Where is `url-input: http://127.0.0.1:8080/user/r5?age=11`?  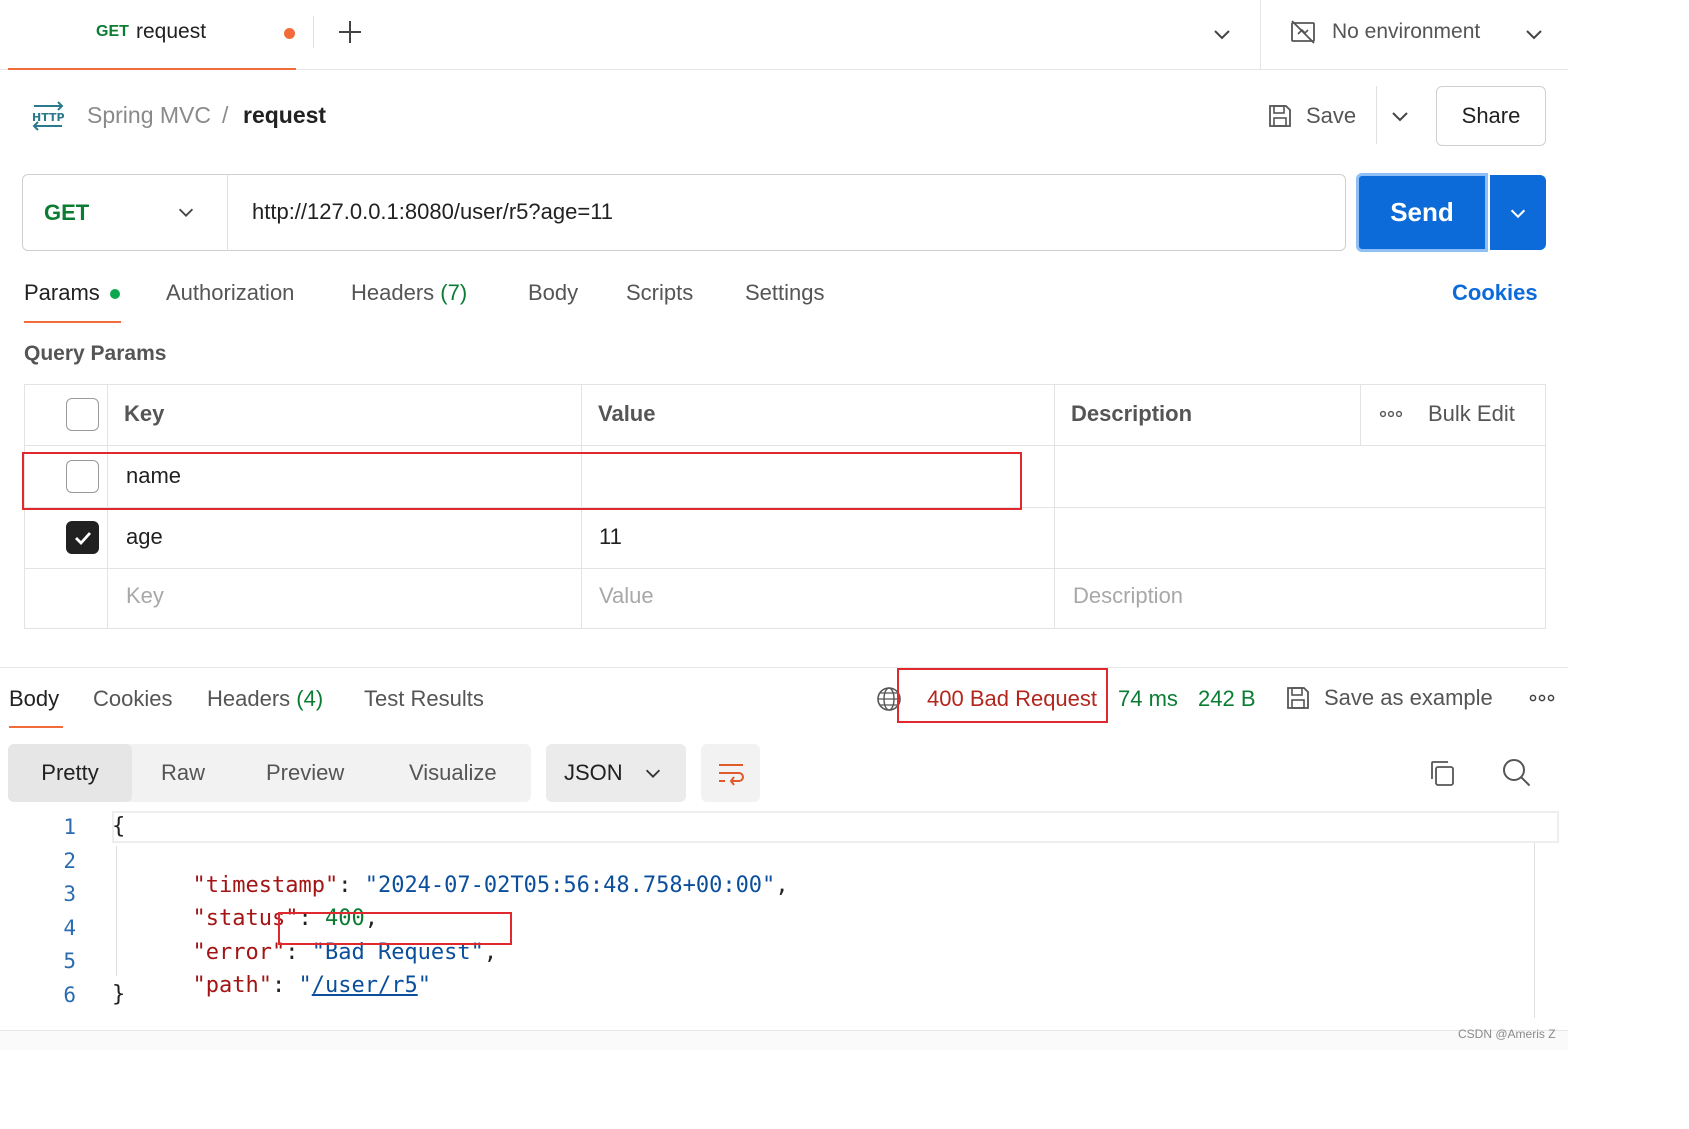 url-input: http://127.0.0.1:8080/user/r5?age=11 is located at coordinates (432, 212).